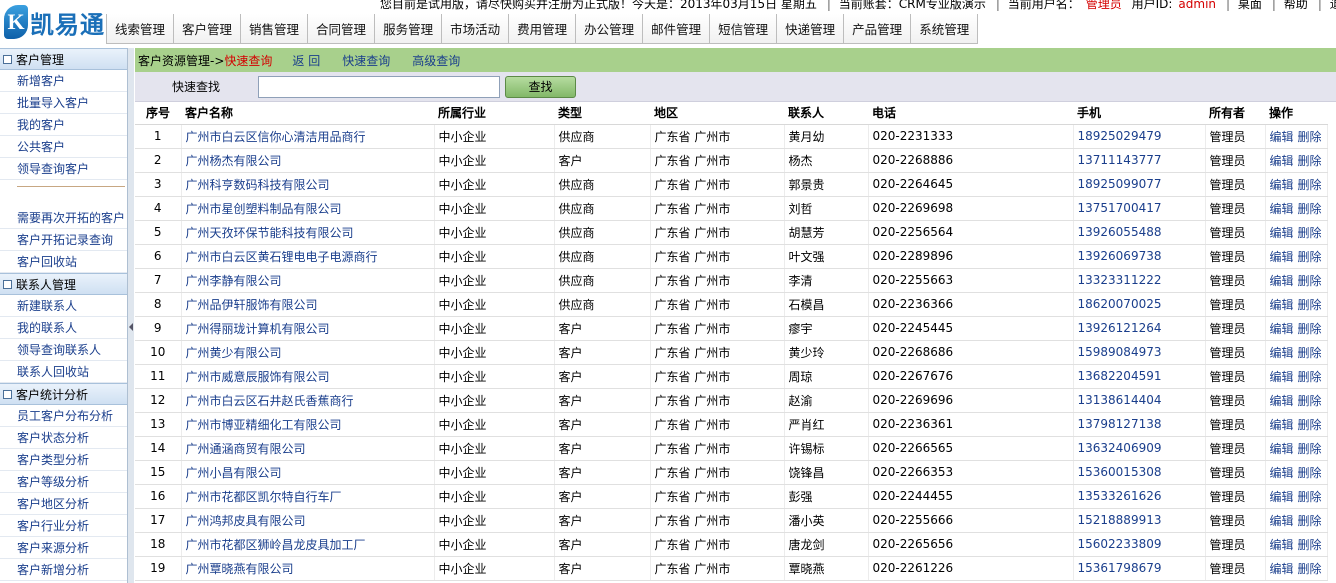 The image size is (1336, 583). What do you see at coordinates (1139, 568) in the screenshot?
I see `mobile: 15361798679` at bounding box center [1139, 568].